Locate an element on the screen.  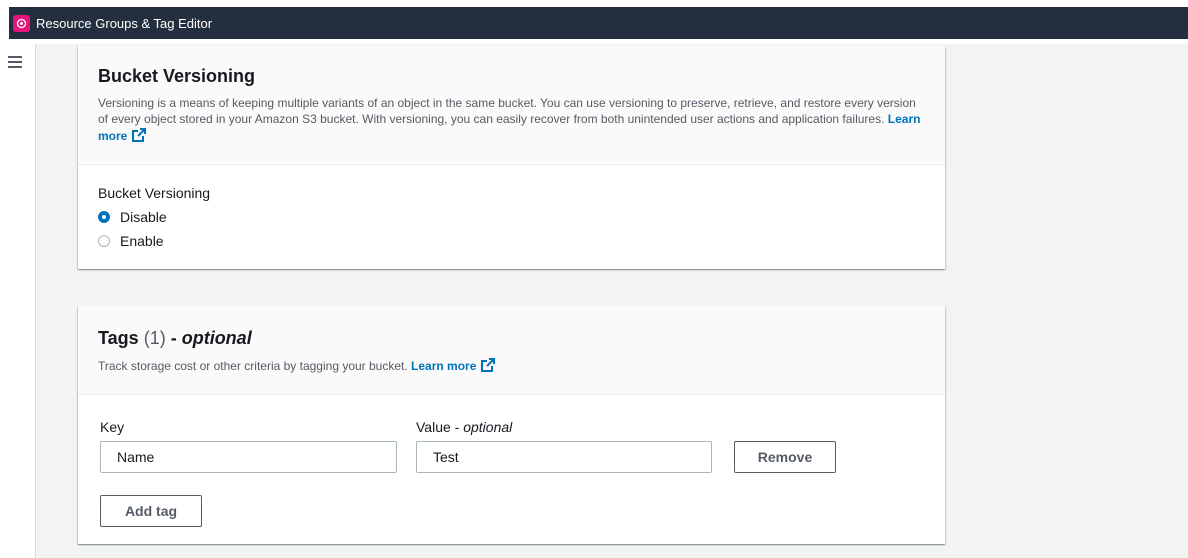
bucket-versioning-title: Bucket Versioning is located at coordinates (177, 76).